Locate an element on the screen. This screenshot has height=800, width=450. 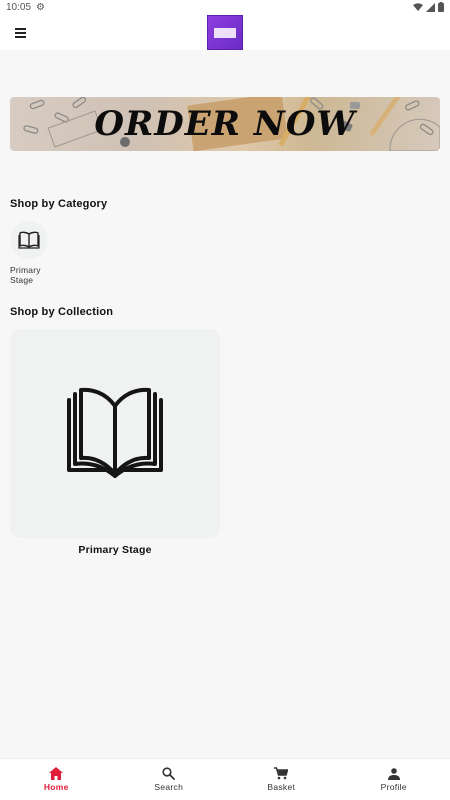
nav-home: Home is located at coordinates (56, 779).